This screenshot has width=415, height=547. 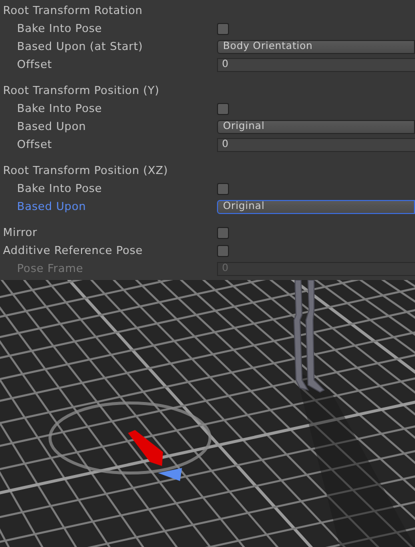 What do you see at coordinates (73, 250) in the screenshot?
I see `property-label: Additive Reference Pose` at bounding box center [73, 250].